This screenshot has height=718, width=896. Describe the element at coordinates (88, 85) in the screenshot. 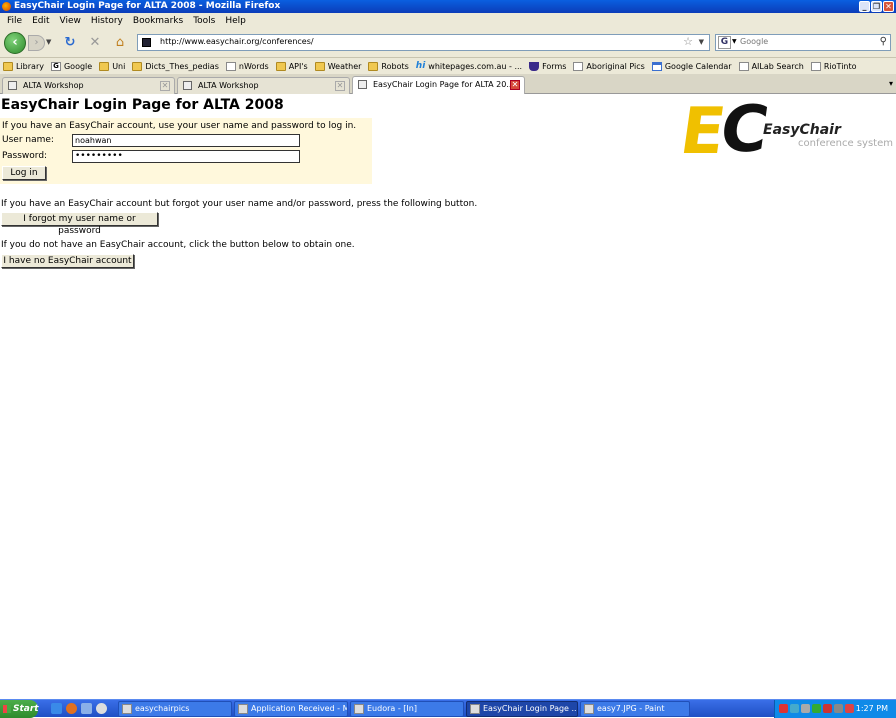

I see `tab-alta-workshop-1: ALTA Workshop ✕` at that location.